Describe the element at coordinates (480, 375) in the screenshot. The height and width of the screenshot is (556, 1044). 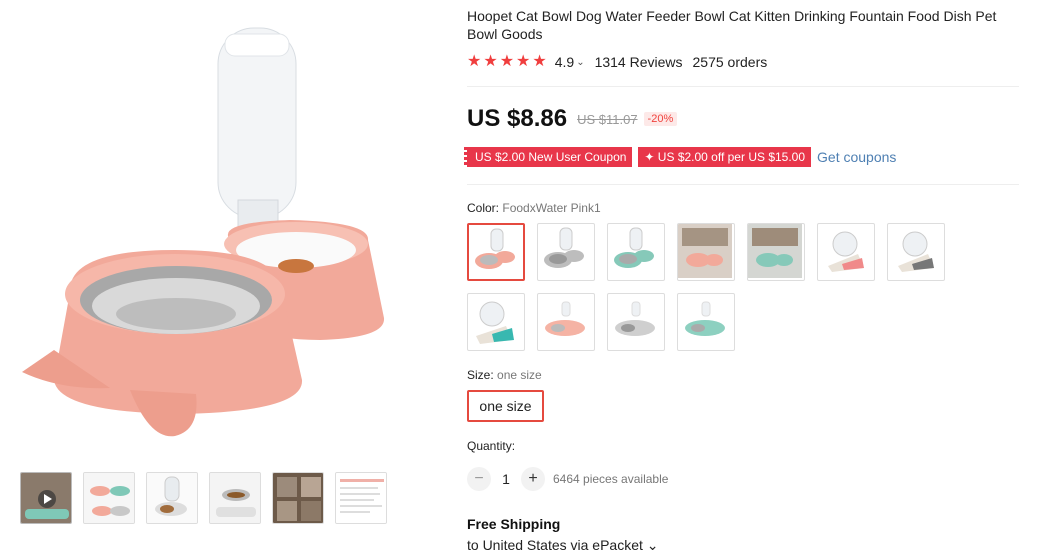
I see `size-label-text: Size:` at that location.